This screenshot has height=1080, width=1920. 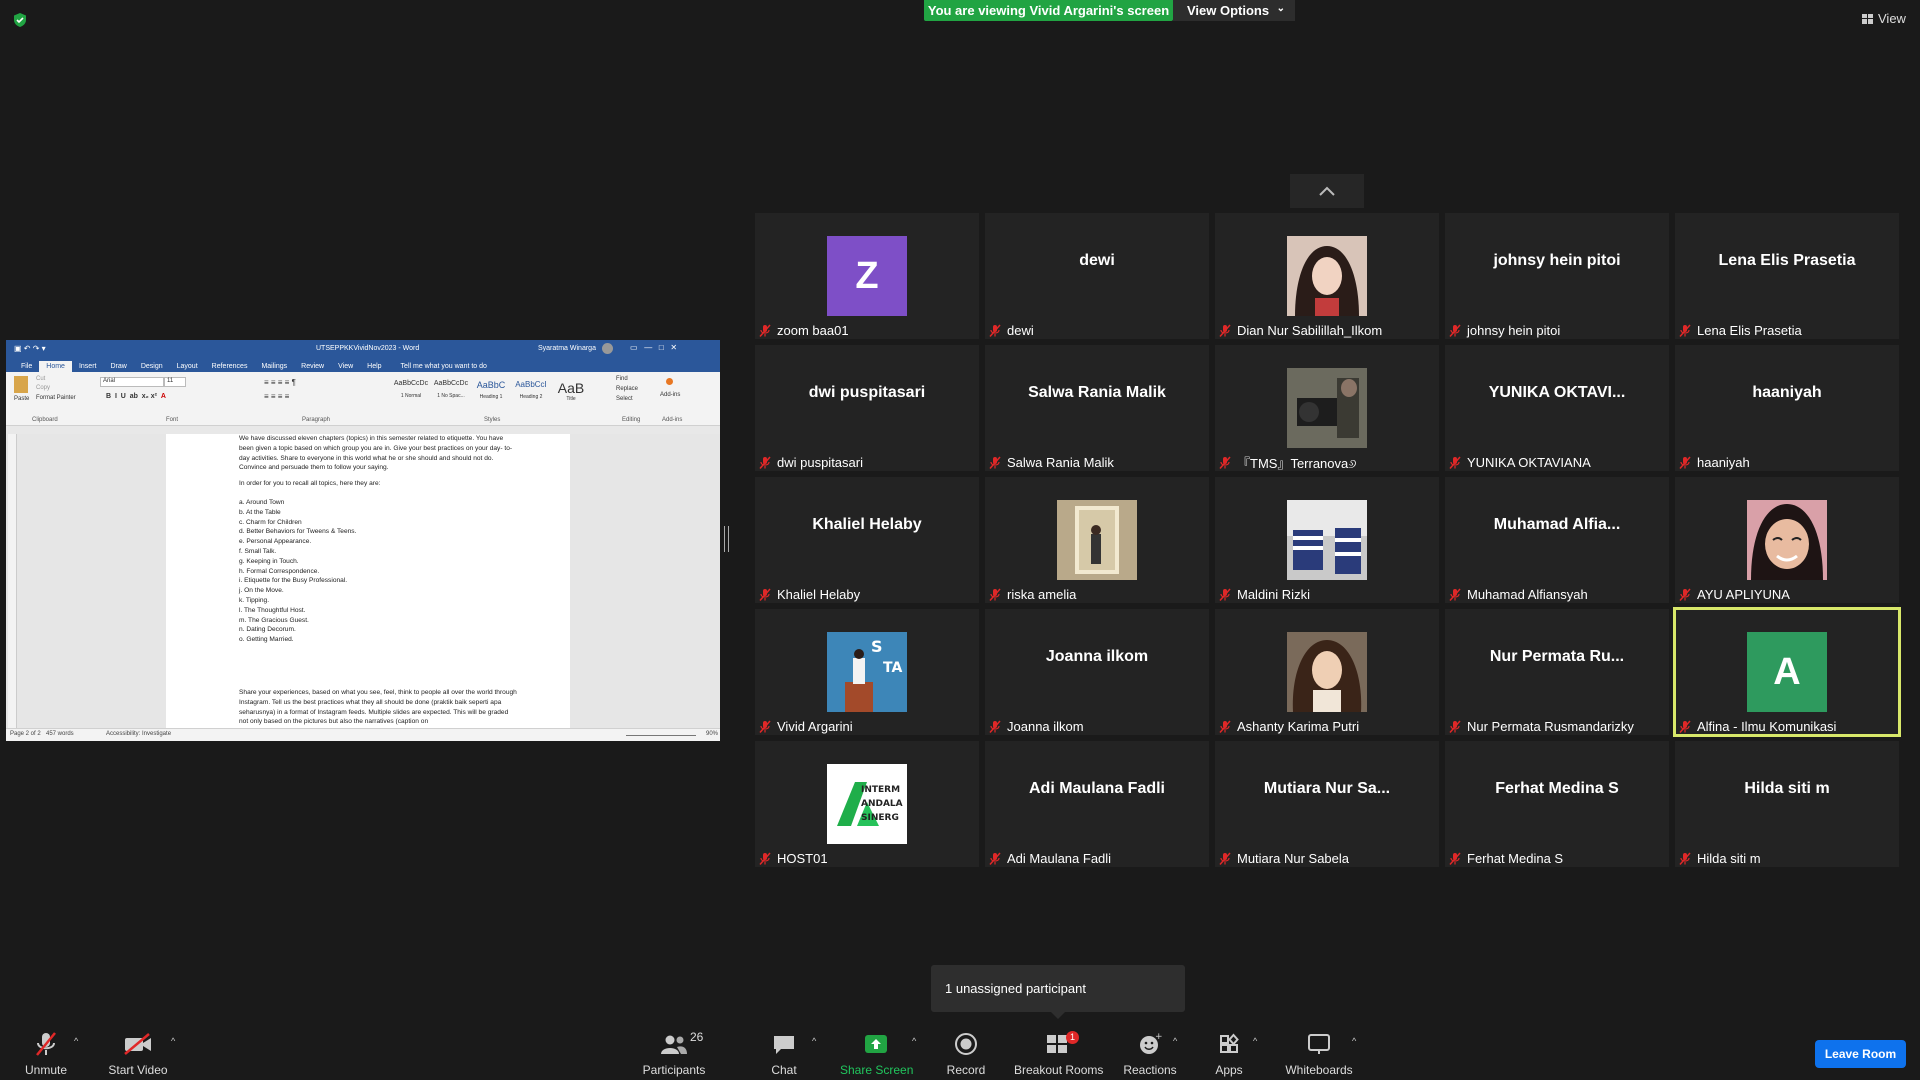 I want to click on participant-tile: Adi Maulana Fadli Adi Maulana Fadli, so click(x=1097, y=804).